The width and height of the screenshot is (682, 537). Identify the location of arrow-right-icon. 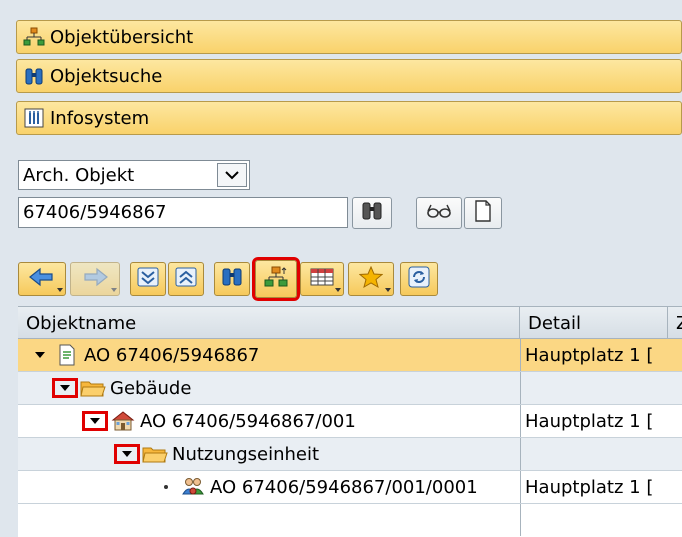
(95, 279).